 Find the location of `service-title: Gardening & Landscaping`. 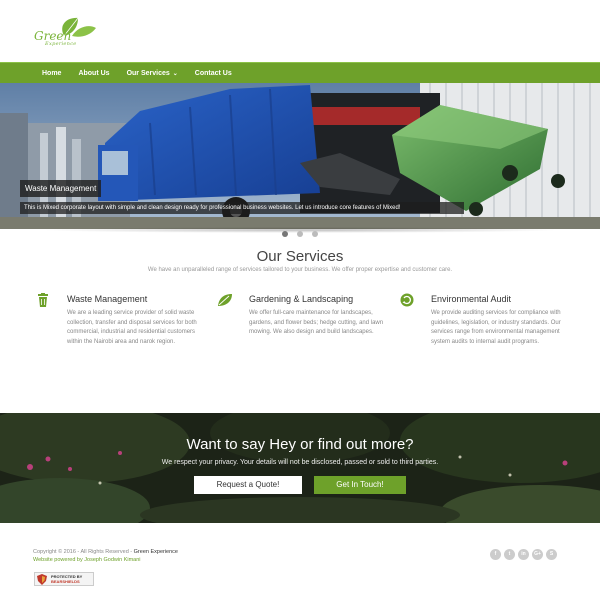

service-title: Gardening & Landscaping is located at coordinates (301, 299).